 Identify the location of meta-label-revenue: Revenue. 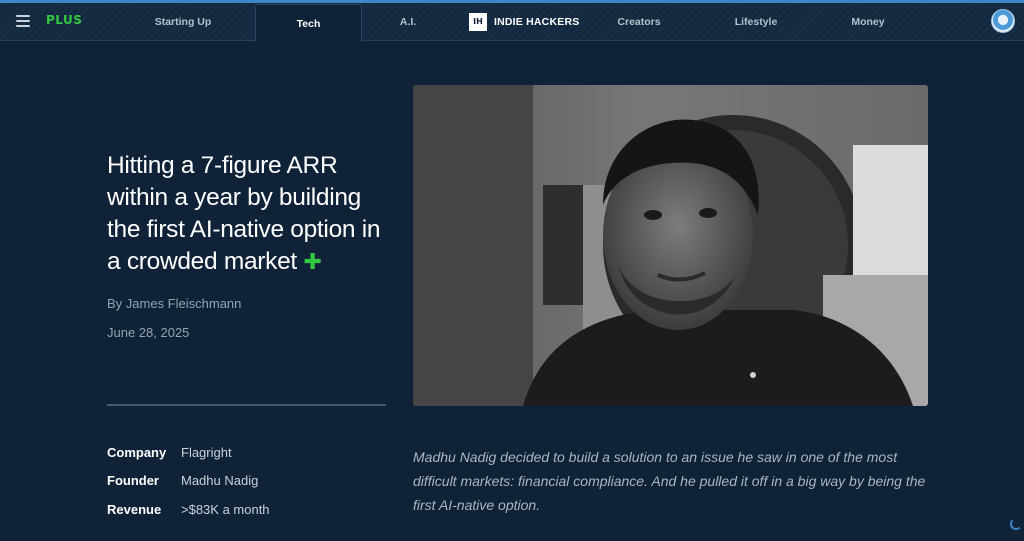
(134, 509).